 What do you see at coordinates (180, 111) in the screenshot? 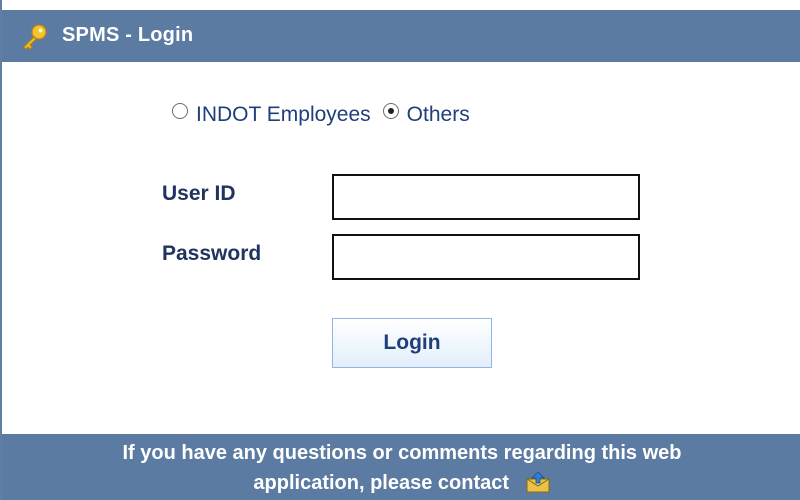
I see `radio-indot-employees` at bounding box center [180, 111].